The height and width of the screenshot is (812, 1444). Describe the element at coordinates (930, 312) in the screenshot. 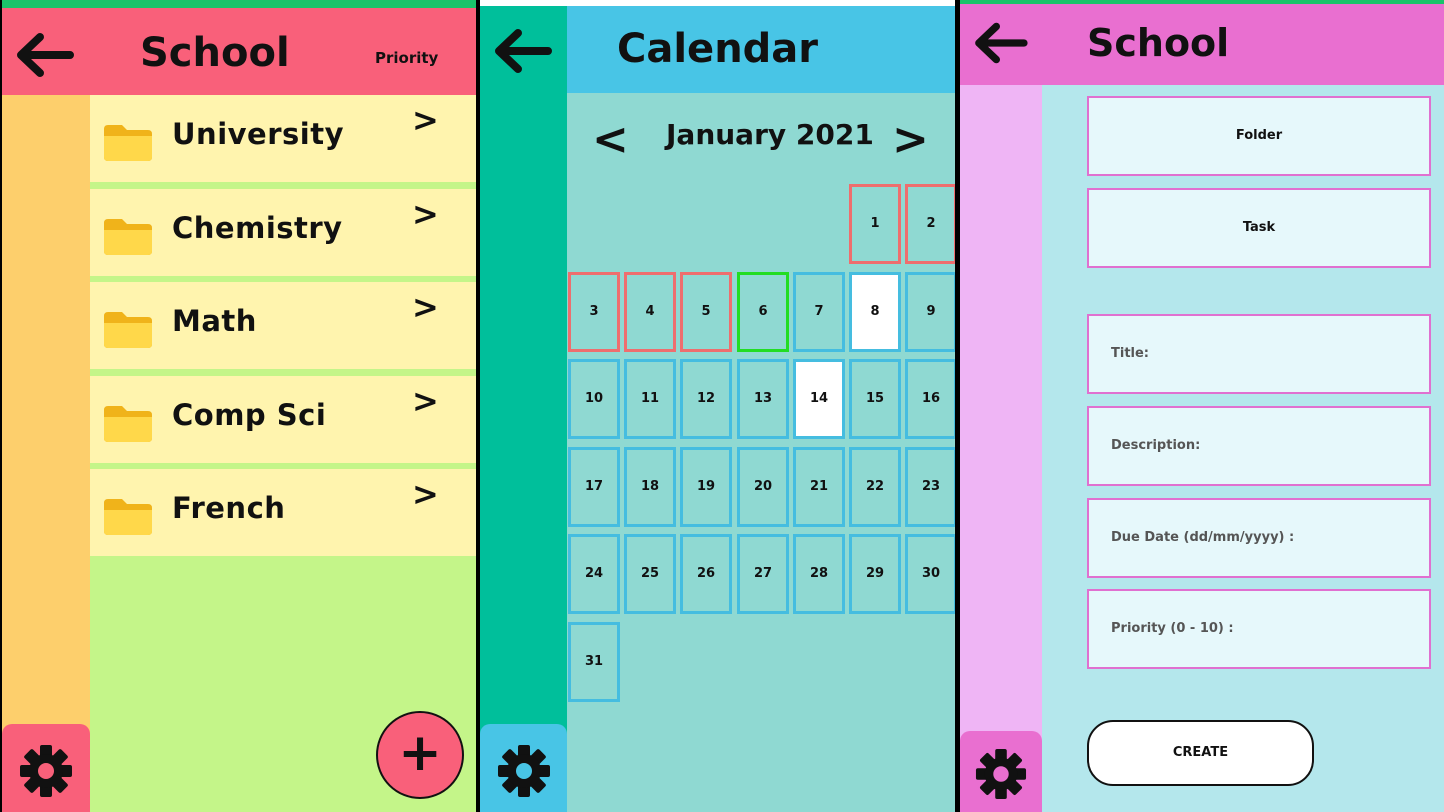

I see `calendar-day: 9` at that location.